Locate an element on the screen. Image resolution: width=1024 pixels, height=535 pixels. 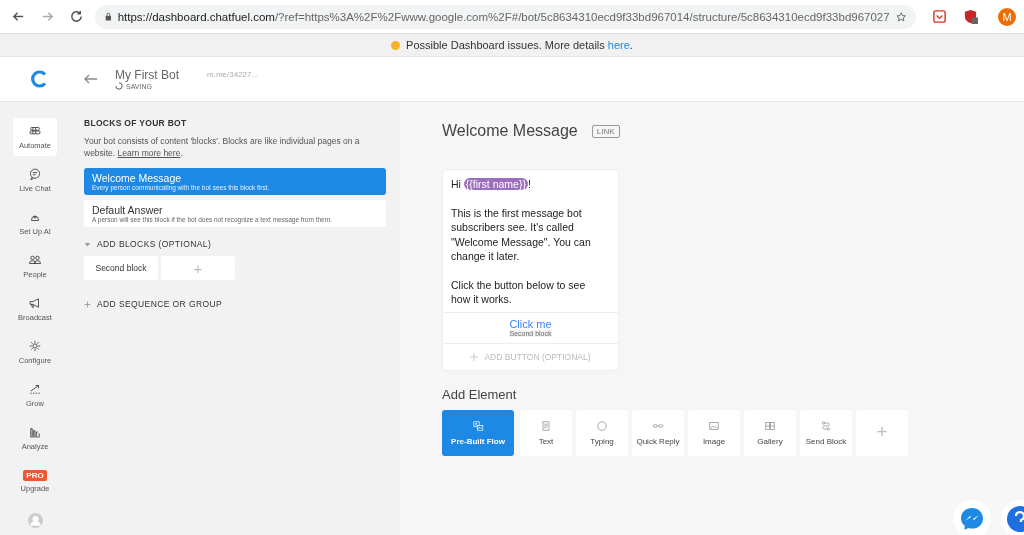
shield-icon is located at coordinates (970, 16).